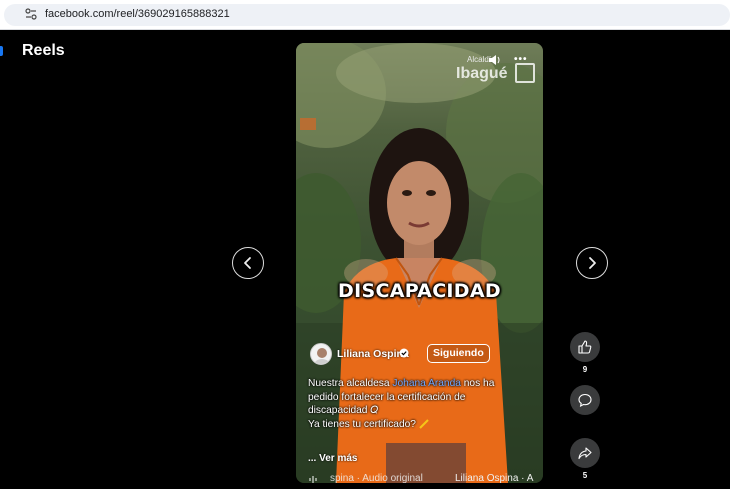 Image resolution: width=730 pixels, height=489 pixels. I want to click on video-overlay-text: DISCAPACIDAD, so click(419, 291).